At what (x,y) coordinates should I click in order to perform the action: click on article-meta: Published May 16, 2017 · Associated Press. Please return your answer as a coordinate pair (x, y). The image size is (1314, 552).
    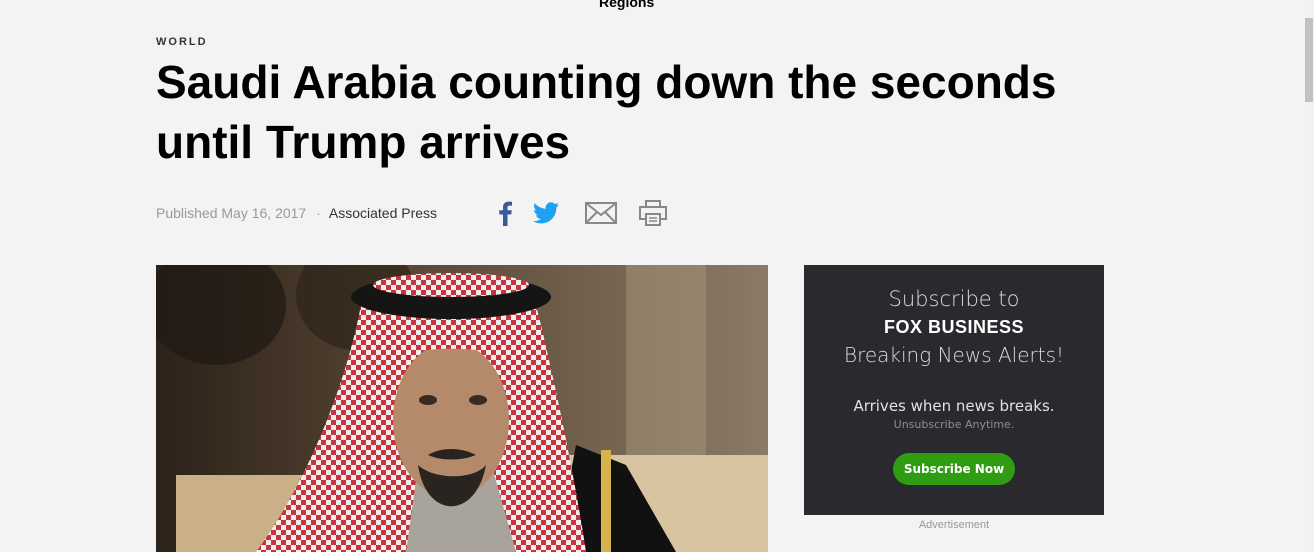
    Looking at the image, I should click on (296, 213).